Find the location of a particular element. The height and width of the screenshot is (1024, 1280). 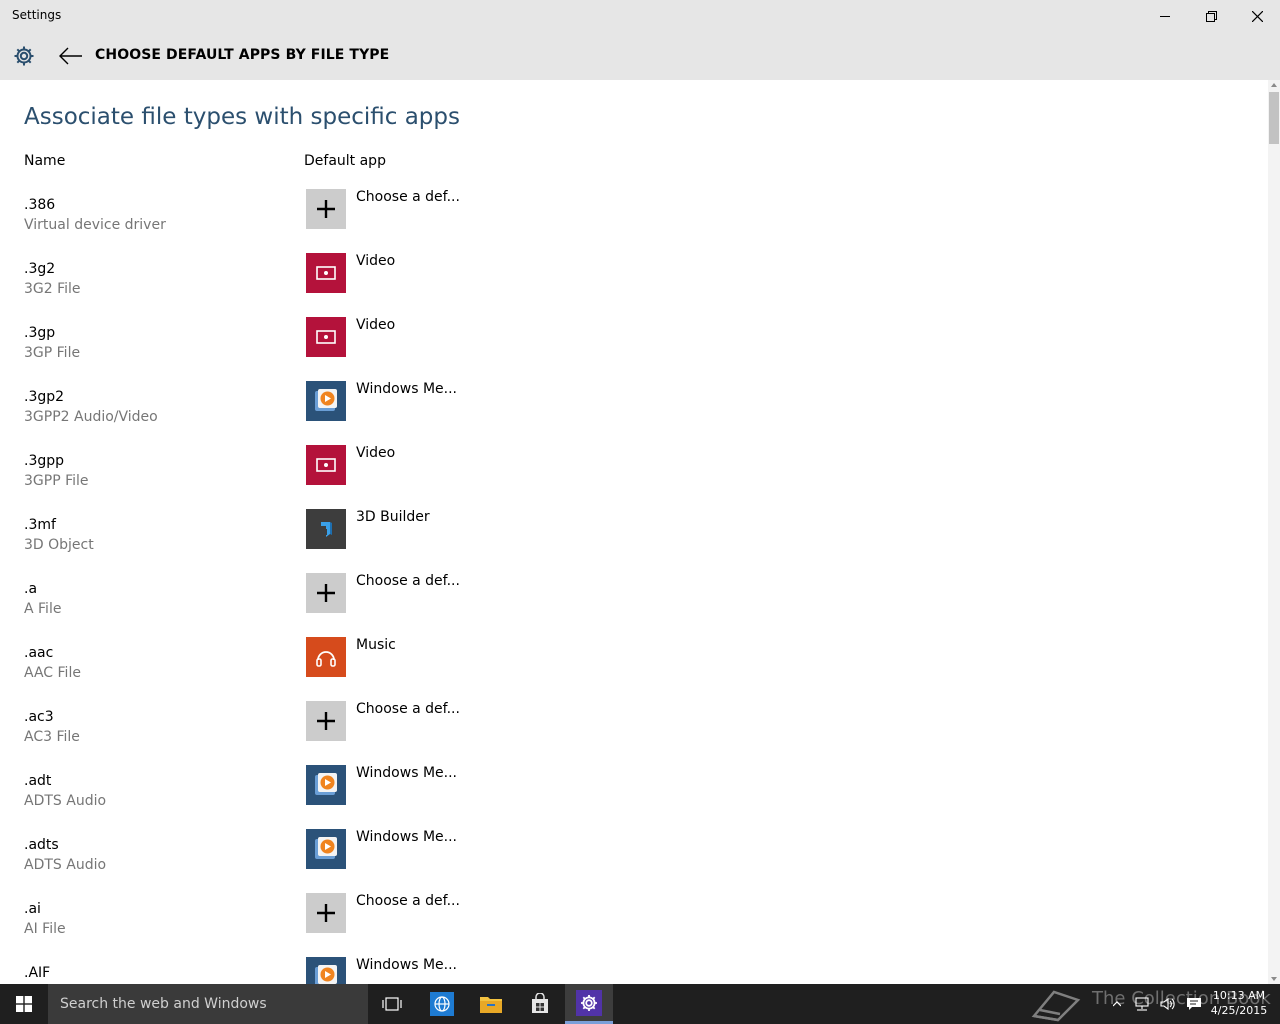

window-title: Settings is located at coordinates (37, 15).